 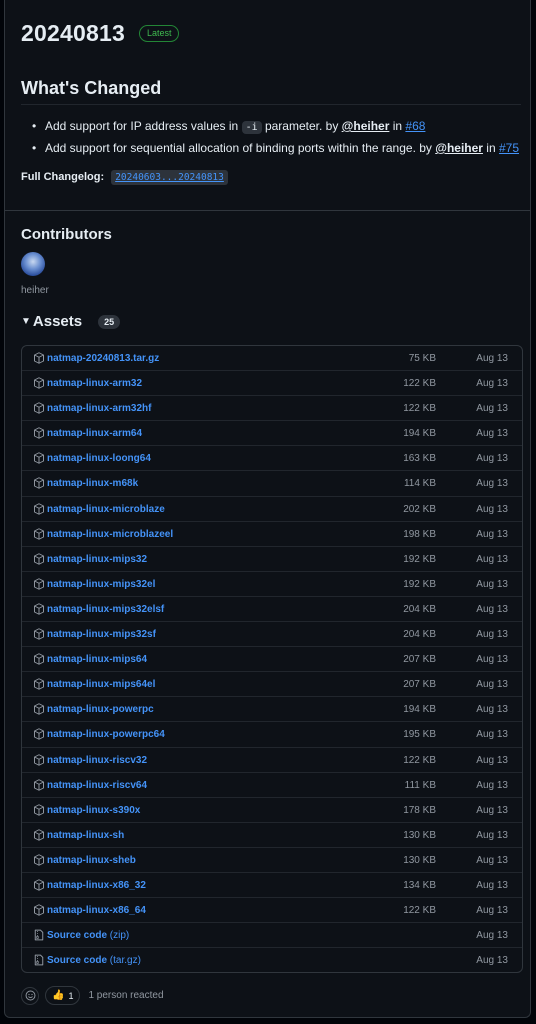 I want to click on asset-row: natmap-linux-x86_64 122 KB Aug 13, so click(x=272, y=911).